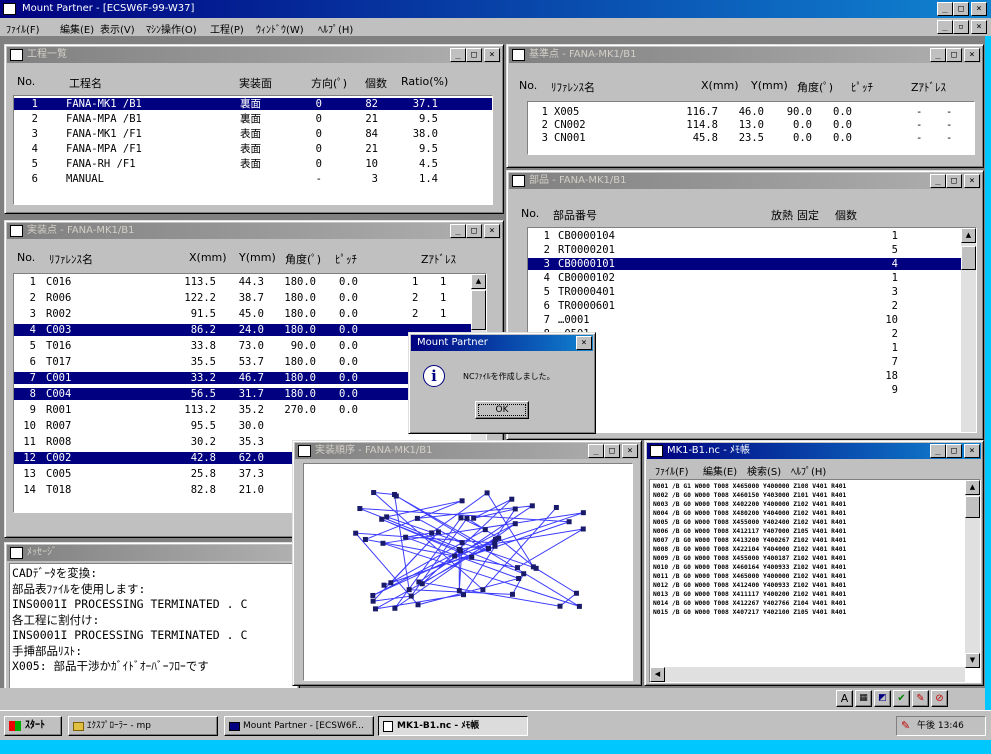 This screenshot has height=754, width=991. What do you see at coordinates (502, 383) in the screenshot?
I see `completion-dialog: Mount Partner × i NCﾌｧｲﾙを作成しました。 OK` at bounding box center [502, 383].